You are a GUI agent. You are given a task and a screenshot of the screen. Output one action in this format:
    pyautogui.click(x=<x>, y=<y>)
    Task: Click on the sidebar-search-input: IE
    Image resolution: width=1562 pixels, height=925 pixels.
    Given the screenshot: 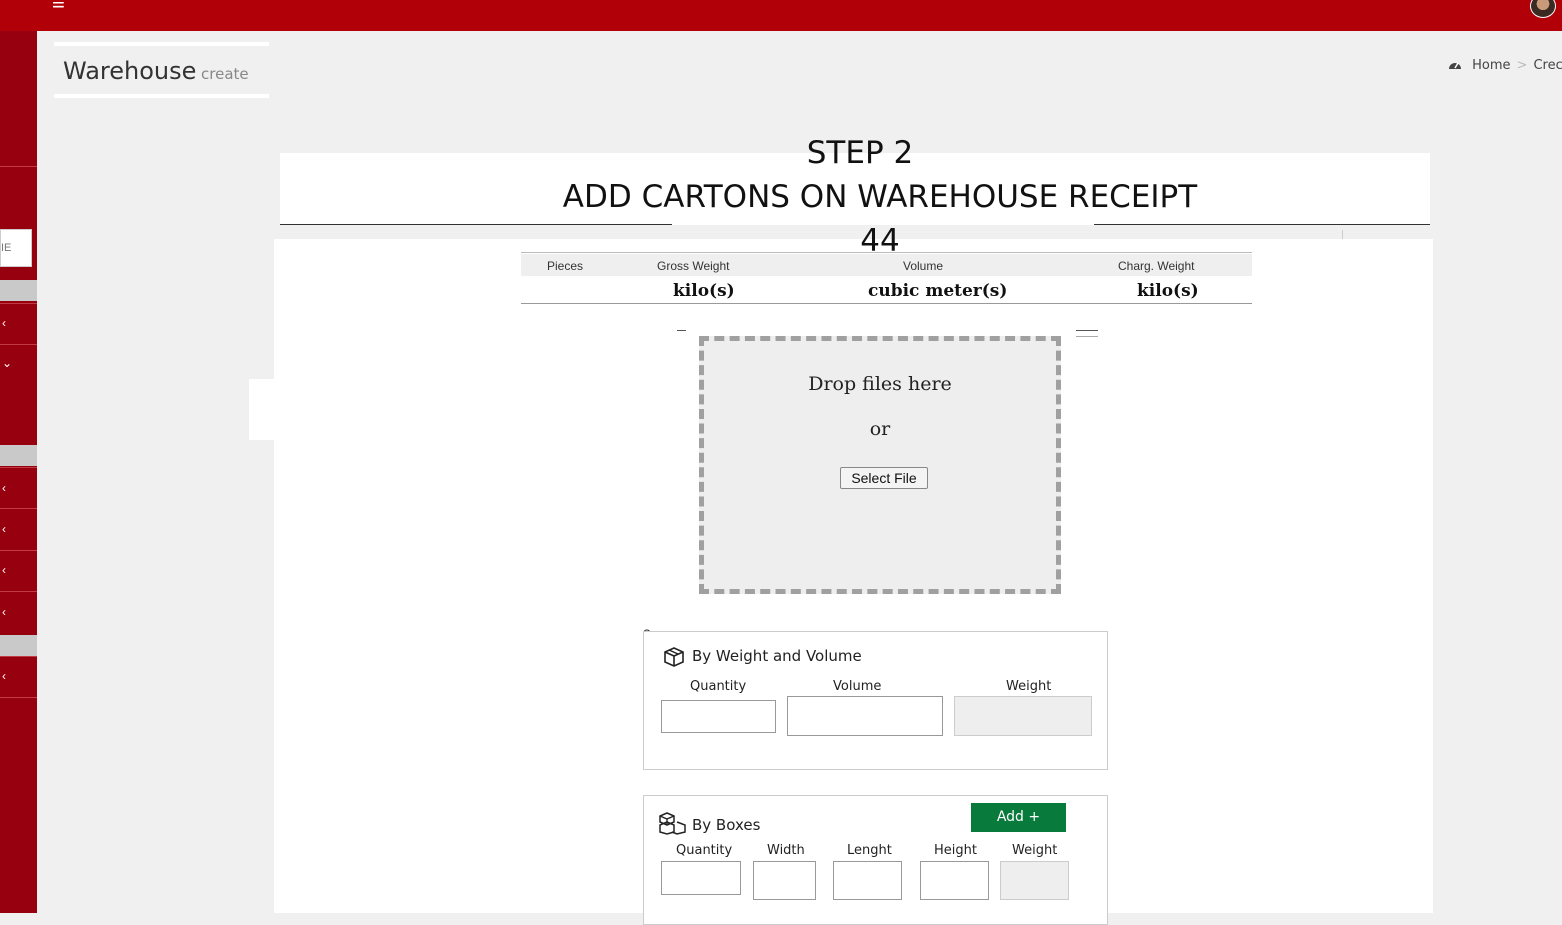 What is the action you would take?
    pyautogui.click(x=16, y=248)
    